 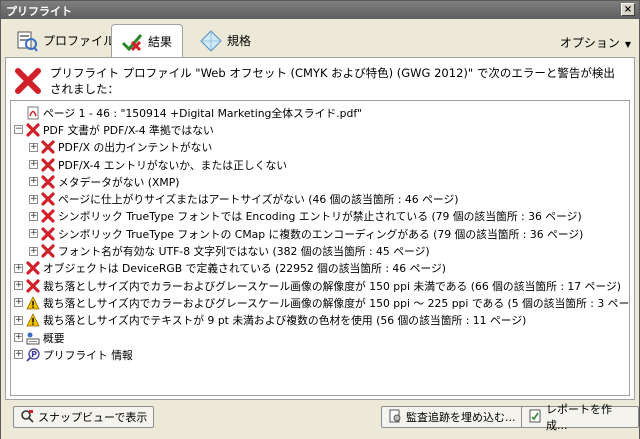 What do you see at coordinates (27, 417) in the screenshot?
I see `snap-view-icon` at bounding box center [27, 417].